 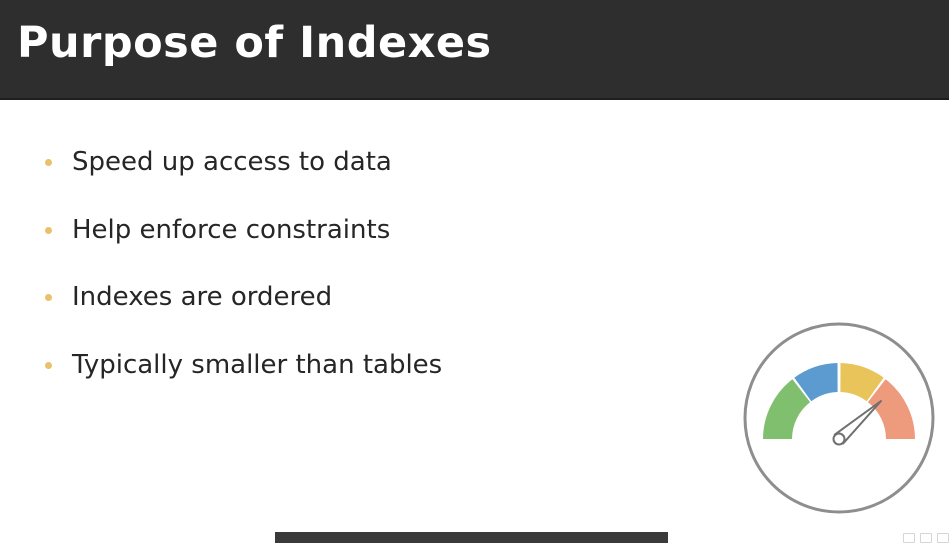 I want to click on bullet-text: Indexes are ordered, so click(x=202, y=297).